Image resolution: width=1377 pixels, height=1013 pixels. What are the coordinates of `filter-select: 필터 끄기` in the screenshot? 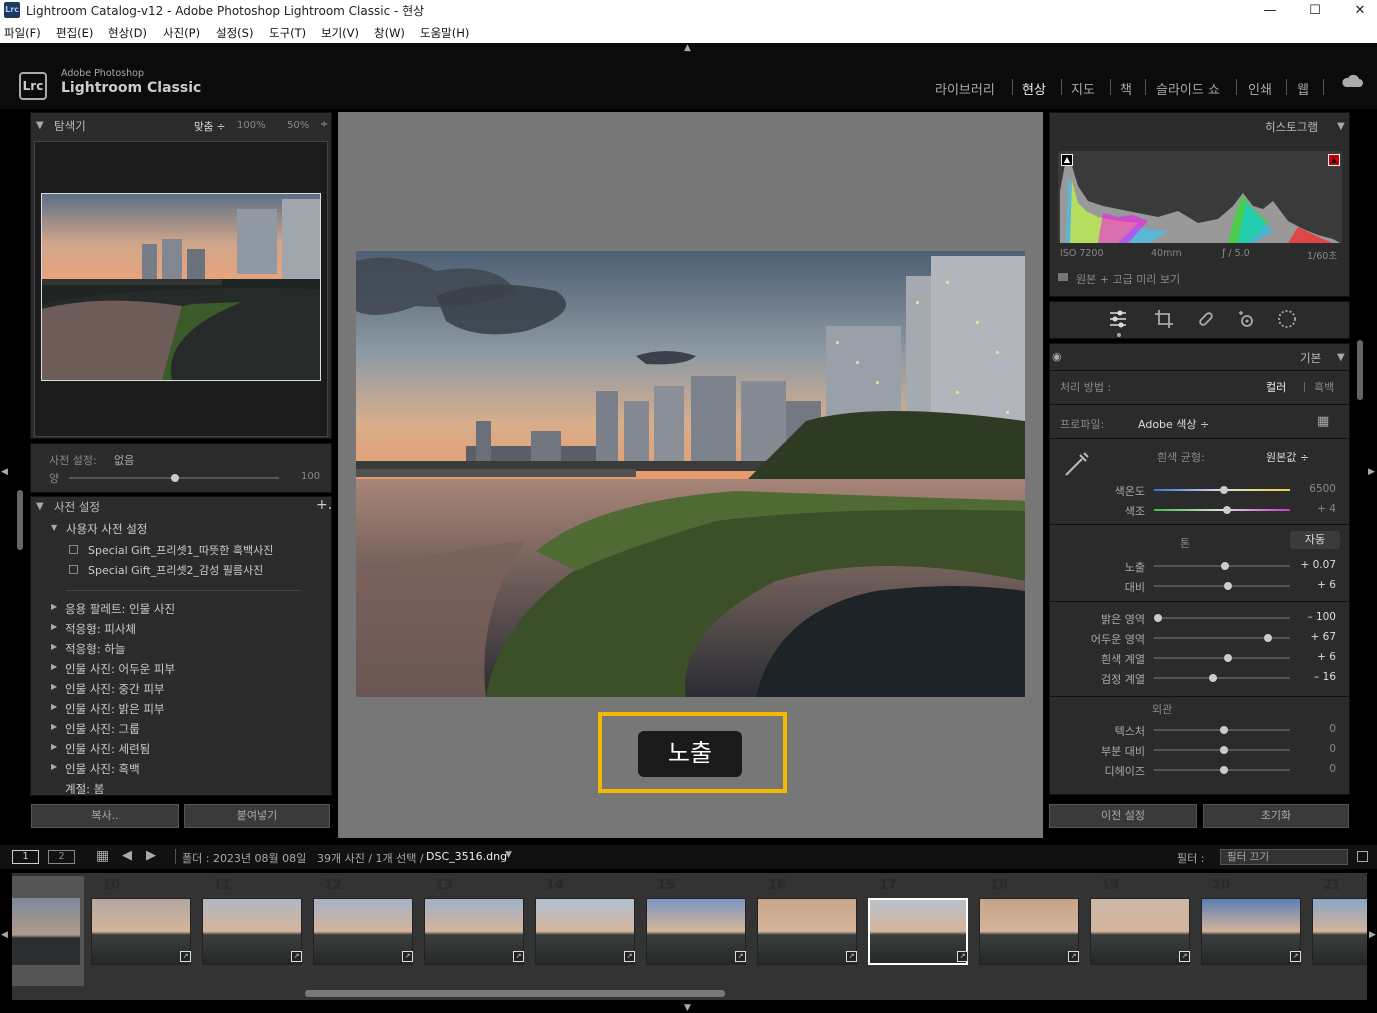 It's located at (1284, 857).